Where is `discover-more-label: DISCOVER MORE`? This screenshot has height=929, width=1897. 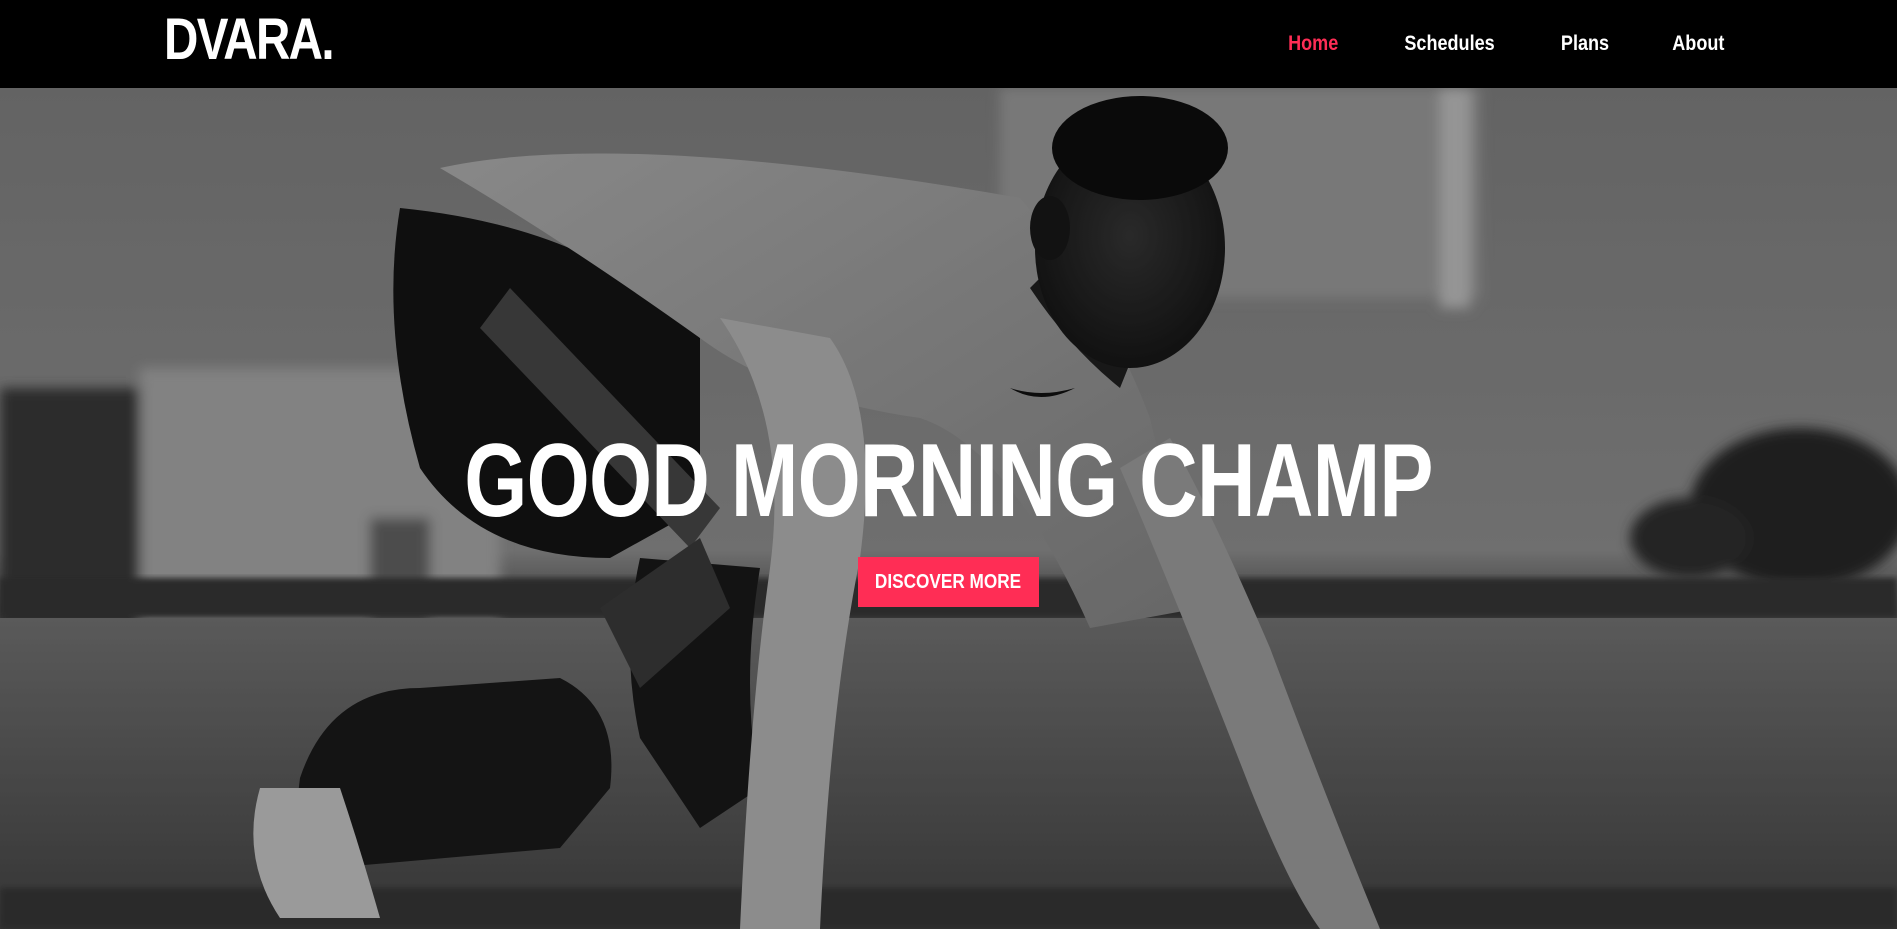
discover-more-label: DISCOVER MORE is located at coordinates (948, 581).